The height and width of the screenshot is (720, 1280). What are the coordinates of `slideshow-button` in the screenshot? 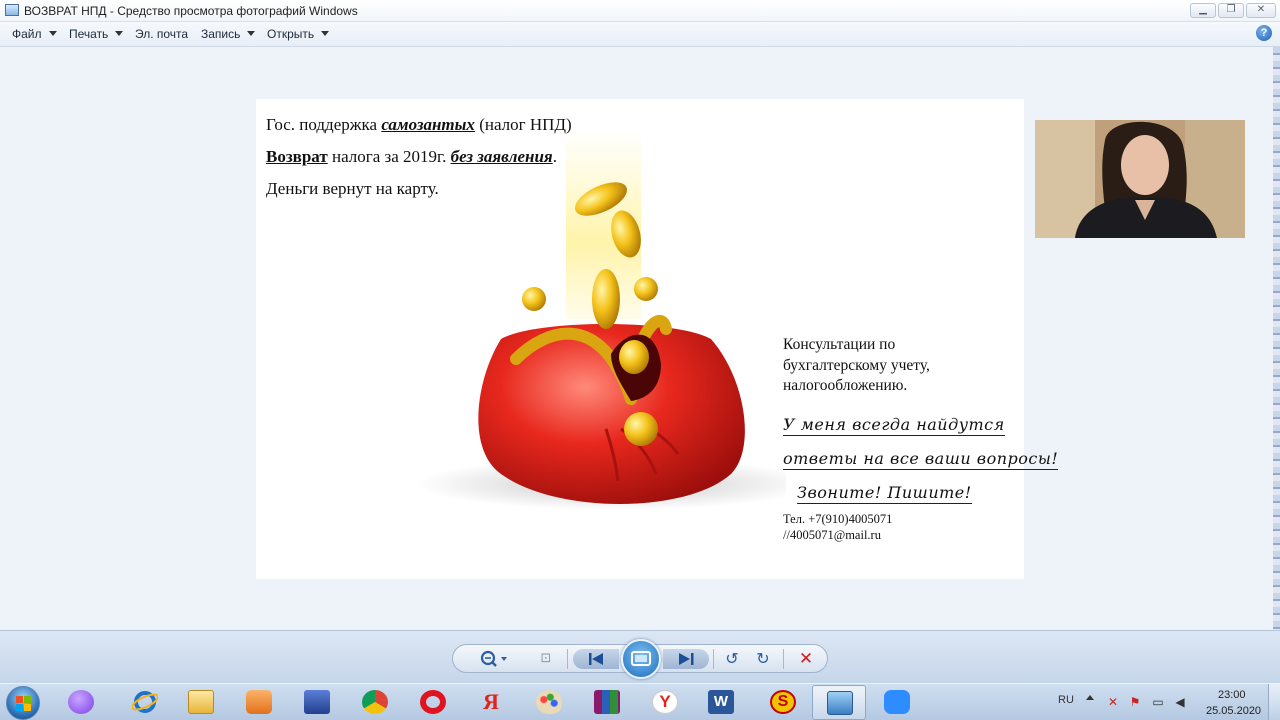 It's located at (641, 659).